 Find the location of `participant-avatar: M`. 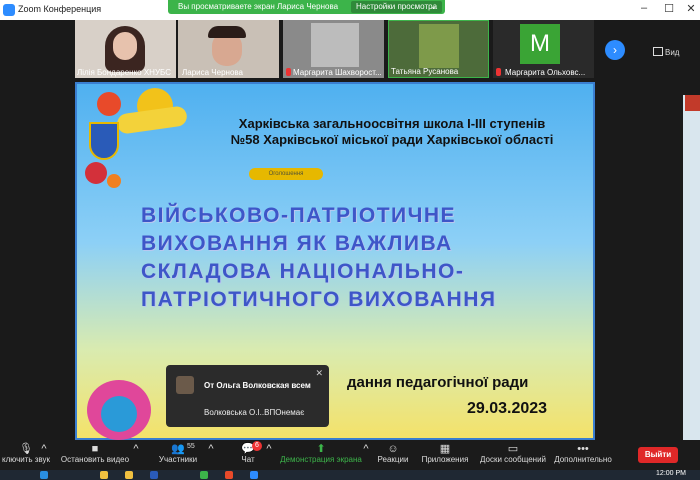

participant-avatar: M is located at coordinates (540, 44).